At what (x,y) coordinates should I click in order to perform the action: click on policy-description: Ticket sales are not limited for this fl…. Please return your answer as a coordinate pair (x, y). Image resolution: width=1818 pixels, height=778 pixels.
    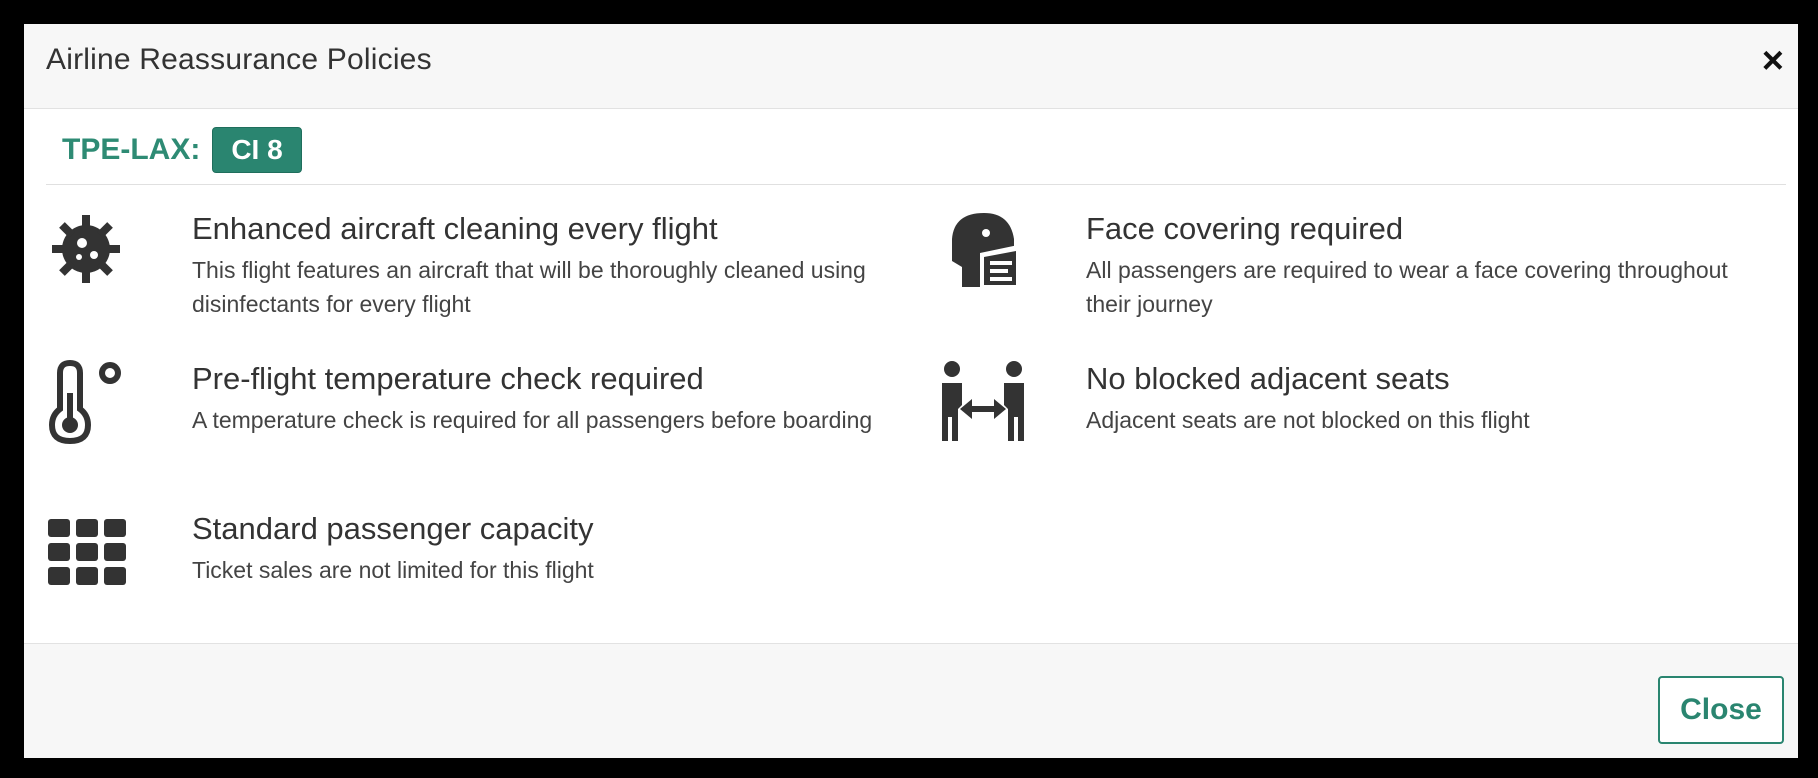
    Looking at the image, I should click on (393, 570).